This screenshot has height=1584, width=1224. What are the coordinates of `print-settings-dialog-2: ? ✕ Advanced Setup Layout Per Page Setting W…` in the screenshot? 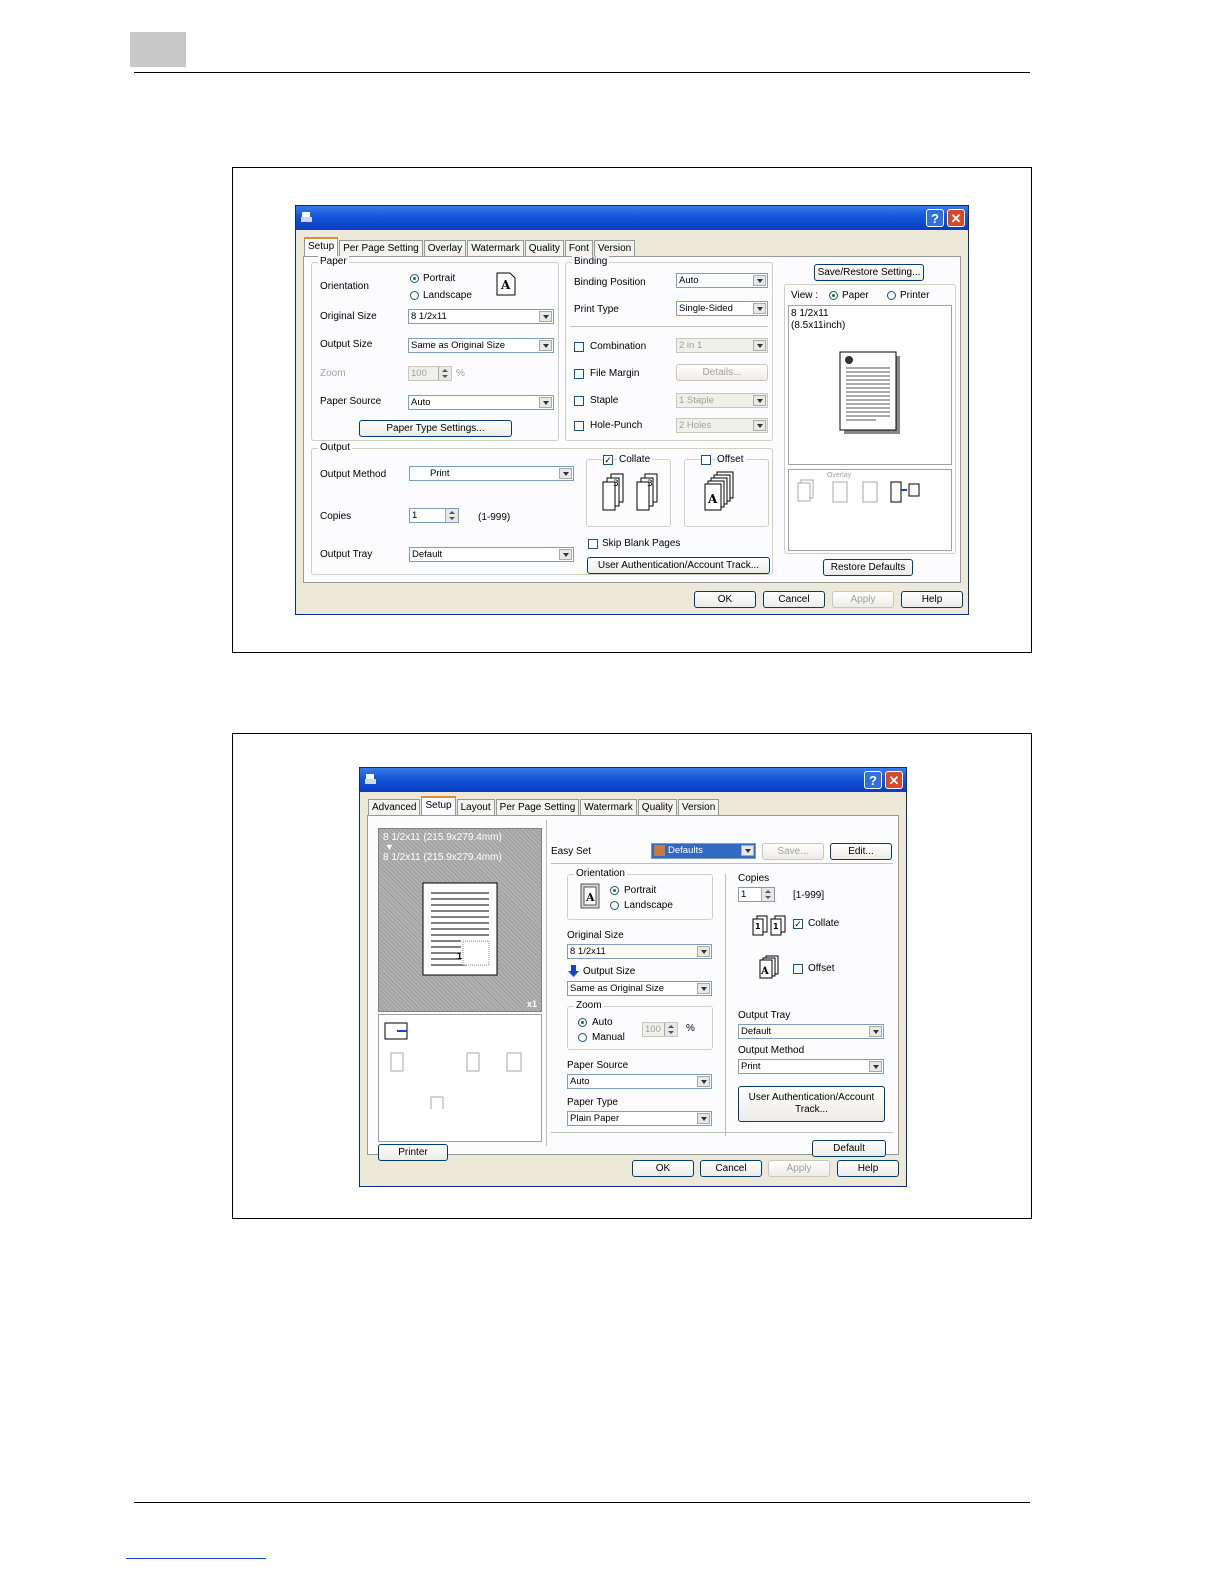 It's located at (633, 977).